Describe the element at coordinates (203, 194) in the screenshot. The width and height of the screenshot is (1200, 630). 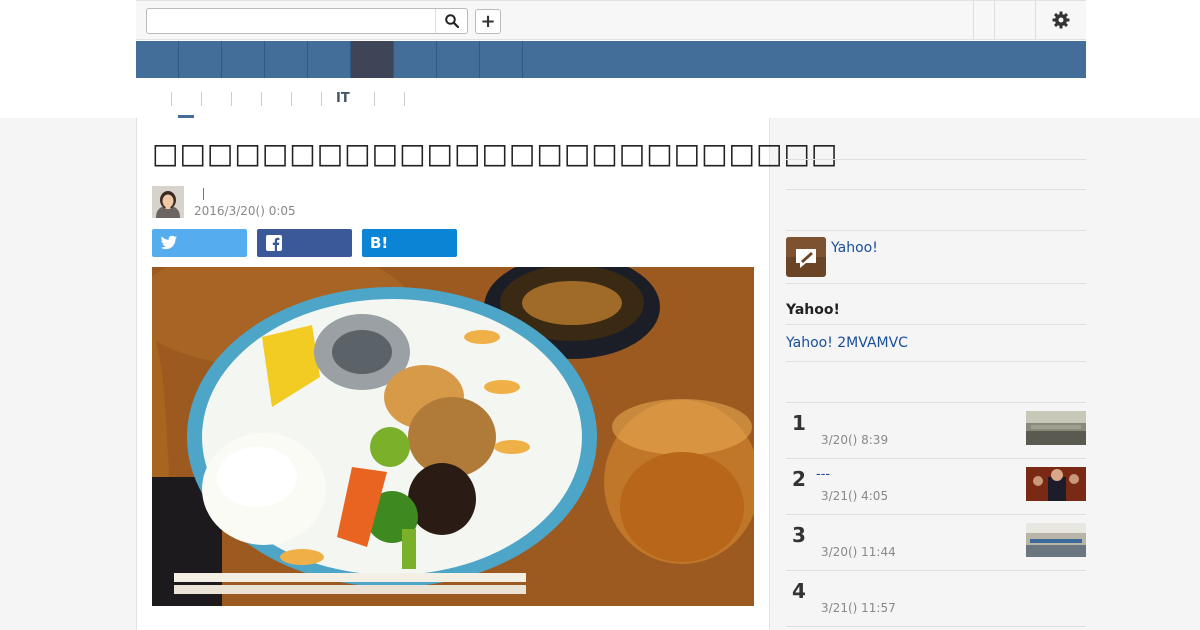
I see `byline-divider` at that location.